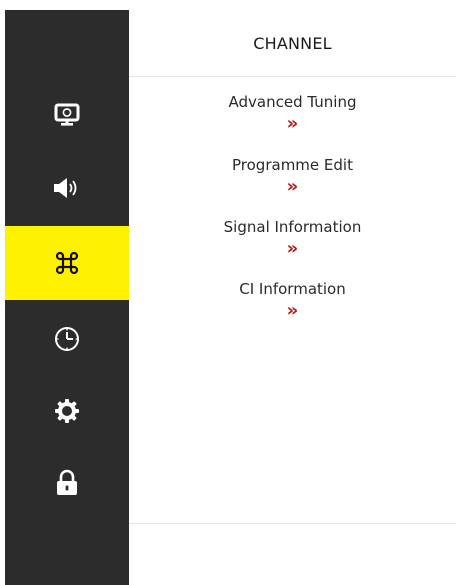  I want to click on sidebar-item-lock, so click(67, 483).